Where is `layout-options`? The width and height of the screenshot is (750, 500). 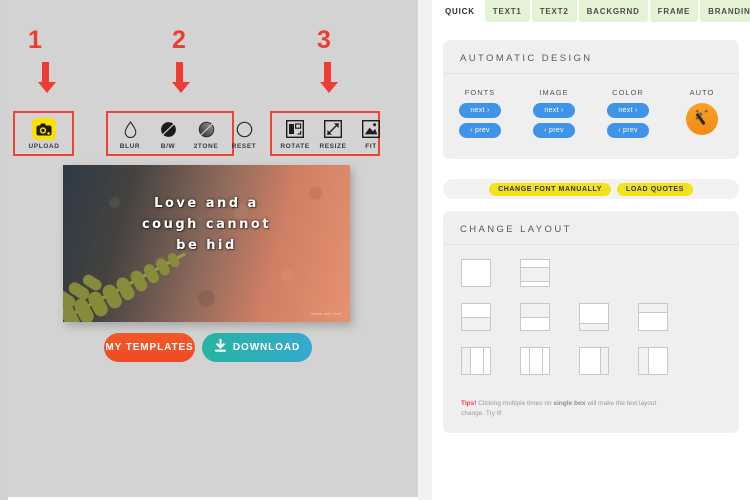 layout-options is located at coordinates (591, 321).